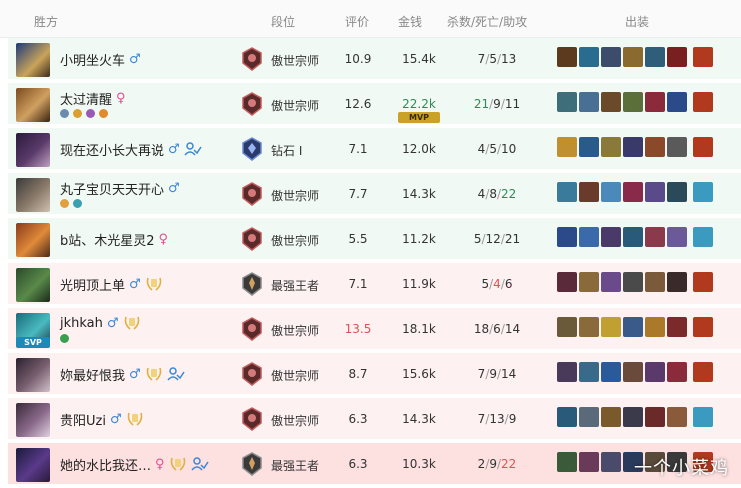 This screenshot has height=488, width=741. Describe the element at coordinates (374, 374) in the screenshot. I see `player-row: 妳最好恨我 ♂ 傲世宗师 8.7 15.6k 7/9/14` at that location.